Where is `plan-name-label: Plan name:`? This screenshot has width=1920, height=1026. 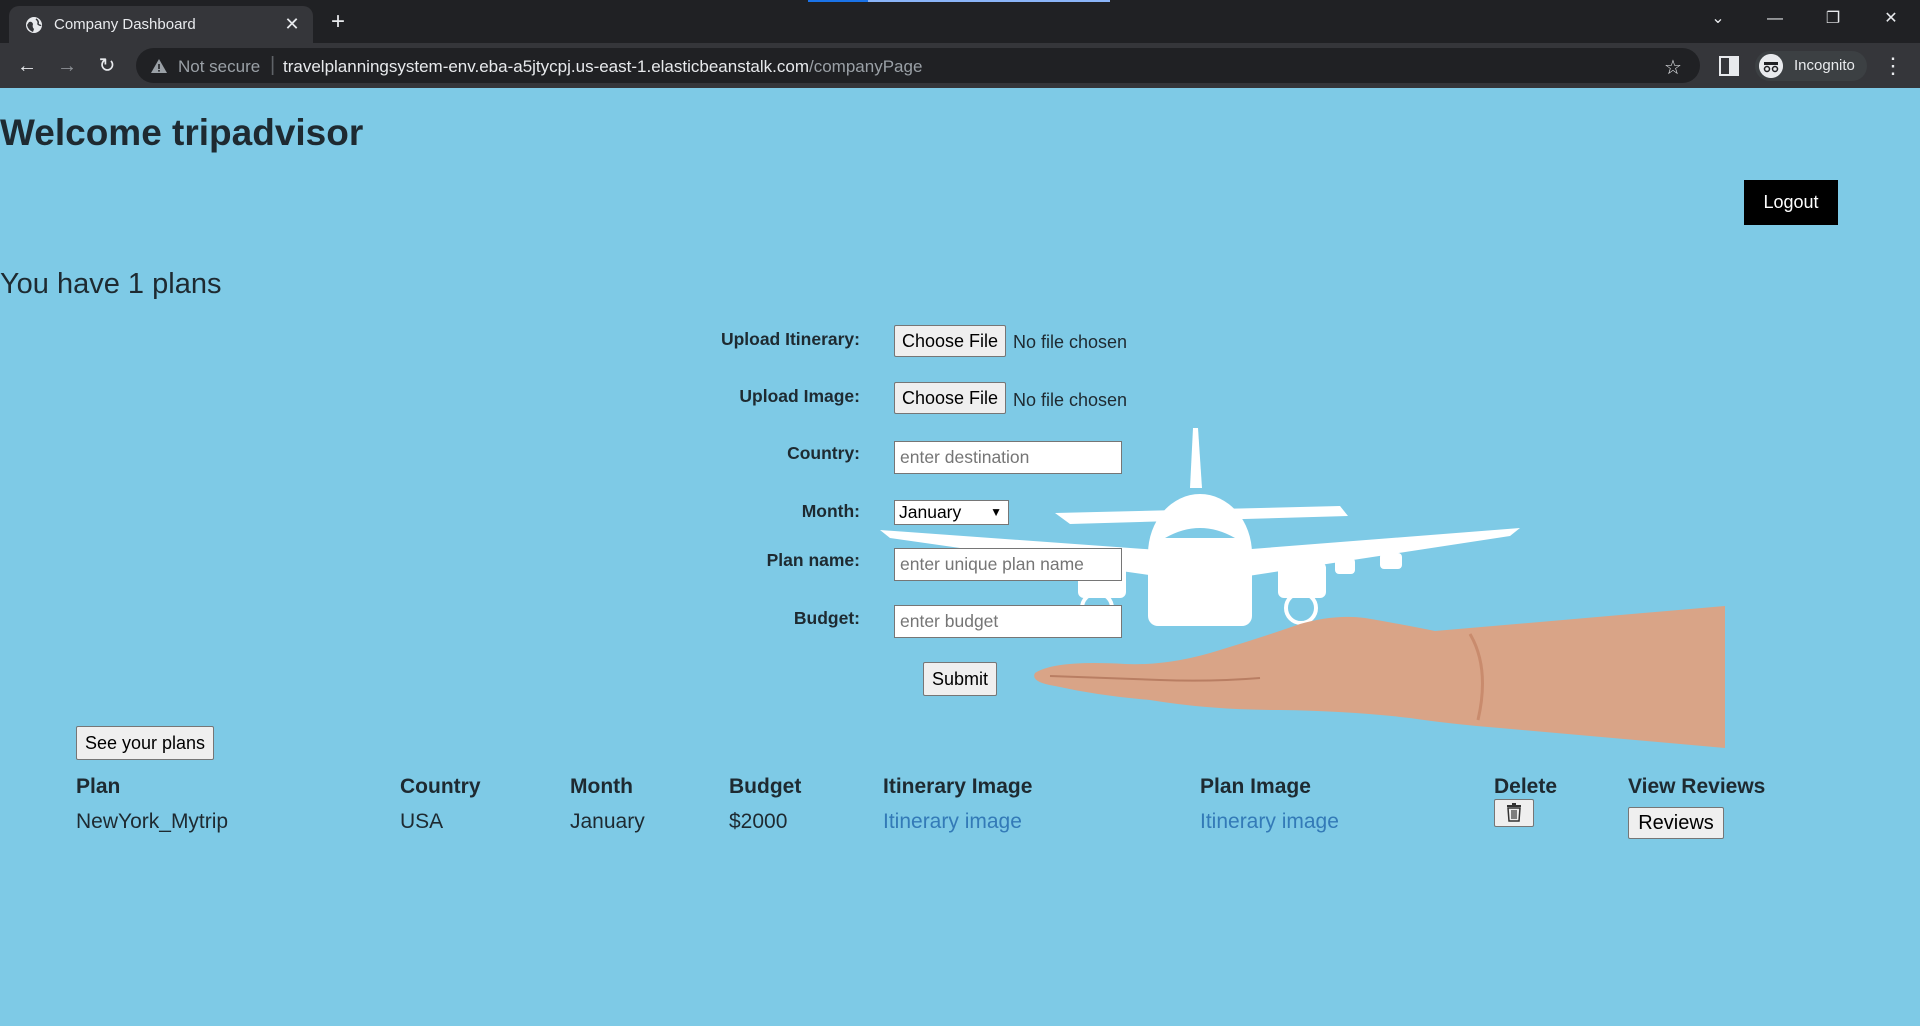 plan-name-label: Plan name: is located at coordinates (813, 560).